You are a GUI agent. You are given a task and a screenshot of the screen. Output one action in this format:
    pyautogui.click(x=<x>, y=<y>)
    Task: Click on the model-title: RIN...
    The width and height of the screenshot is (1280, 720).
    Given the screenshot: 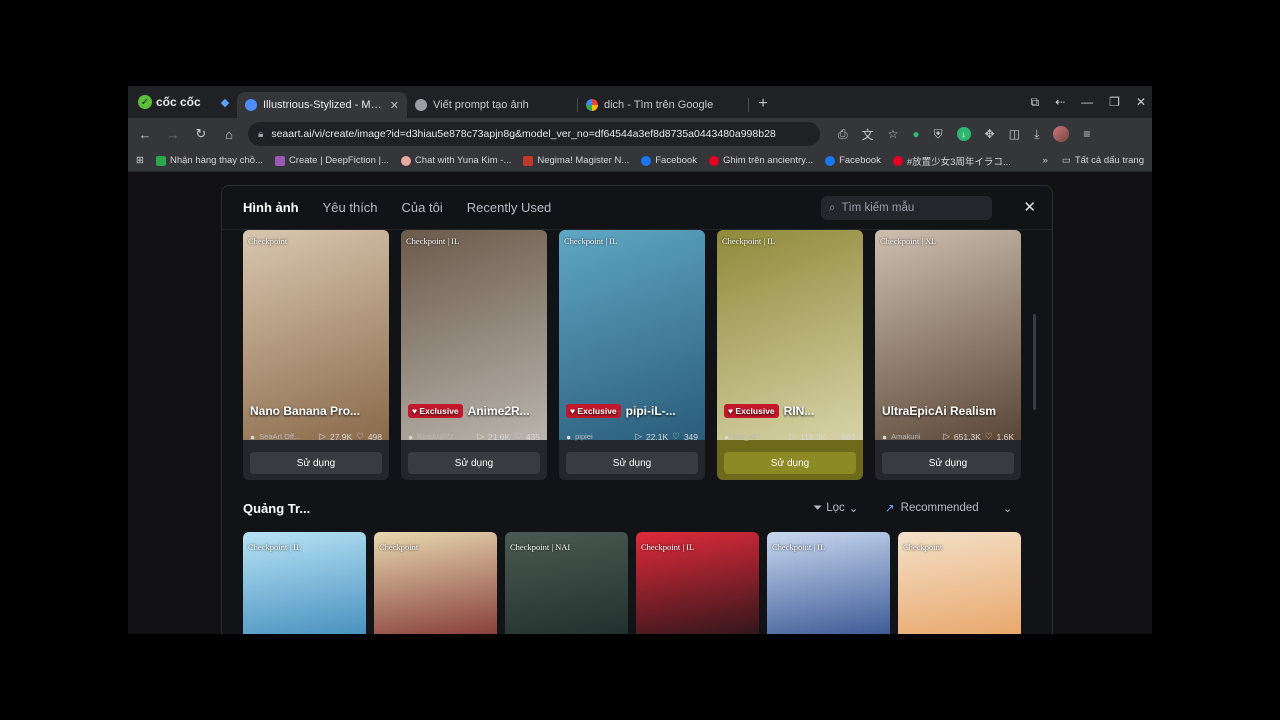 What is the action you would take?
    pyautogui.click(x=799, y=411)
    